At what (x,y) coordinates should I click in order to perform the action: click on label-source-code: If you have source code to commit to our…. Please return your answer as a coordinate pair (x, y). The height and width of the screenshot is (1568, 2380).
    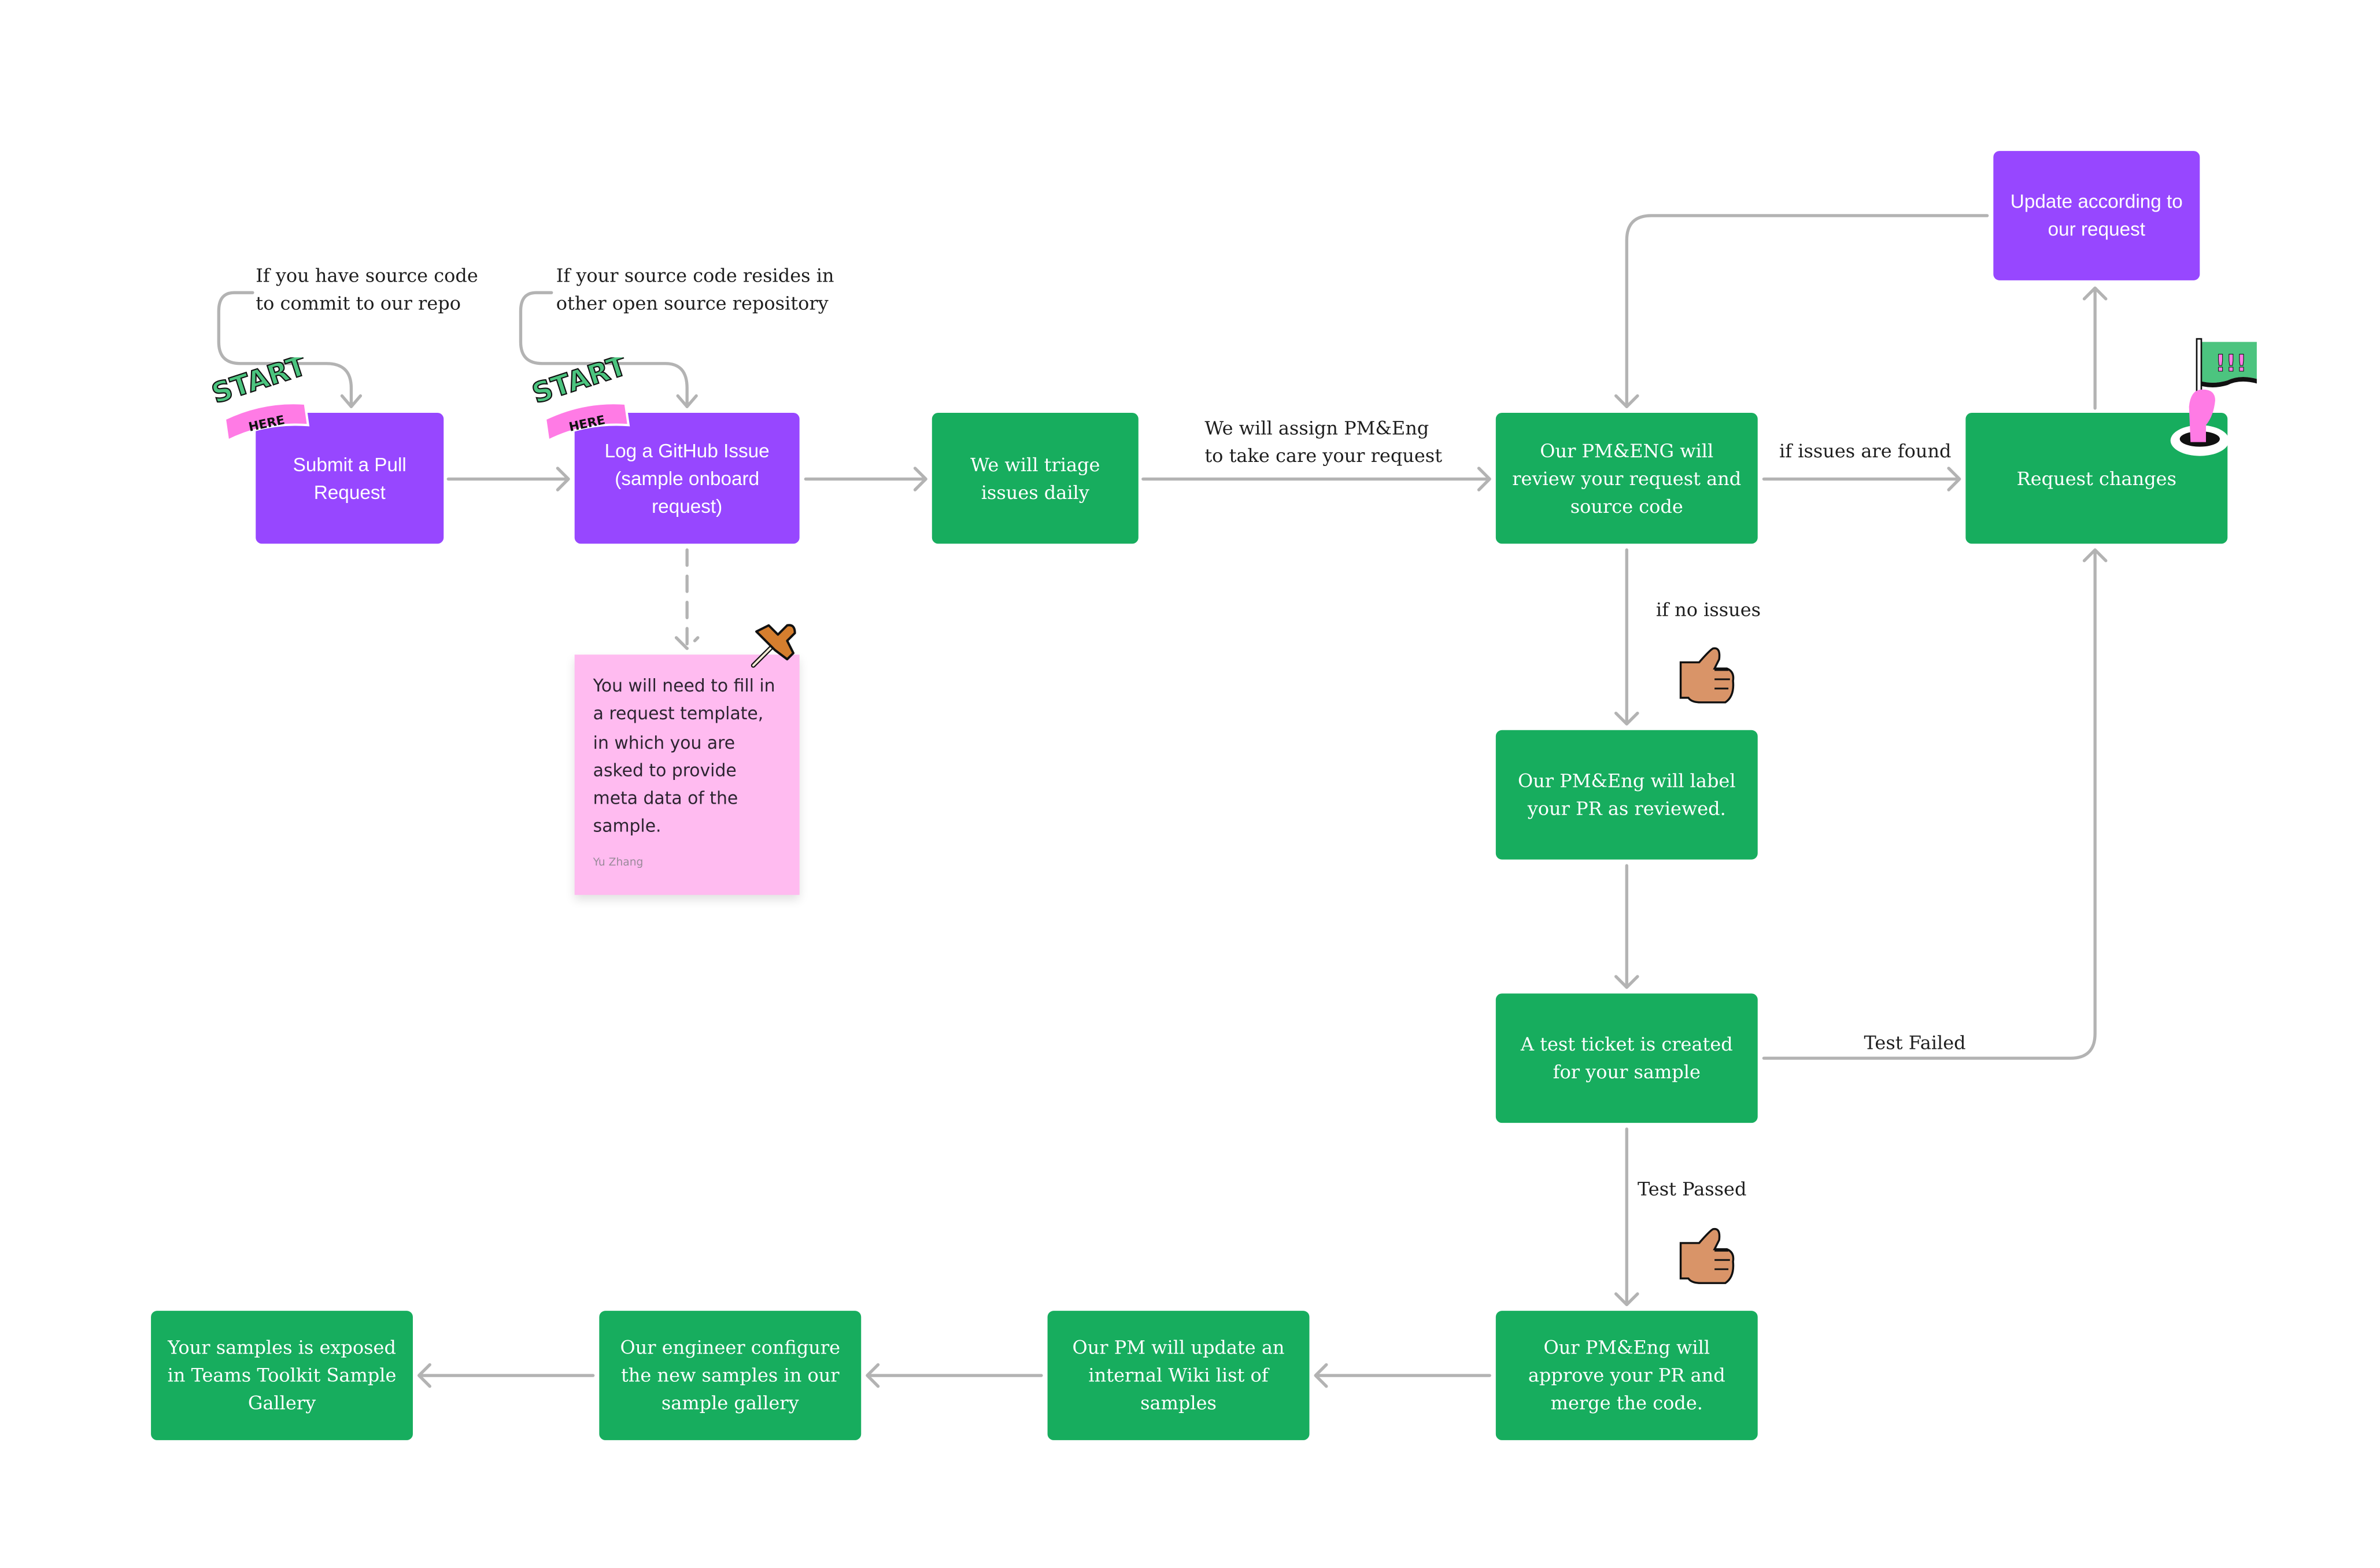
    Looking at the image, I should click on (367, 290).